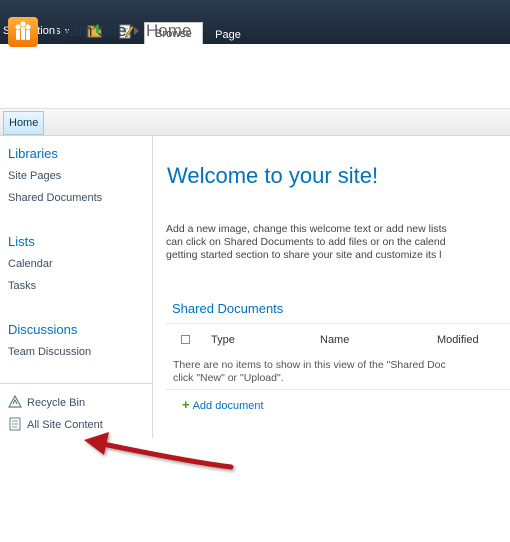 This screenshot has height=542, width=510. What do you see at coordinates (21, 241) in the screenshot?
I see `ql-heading-lists: Lists` at bounding box center [21, 241].